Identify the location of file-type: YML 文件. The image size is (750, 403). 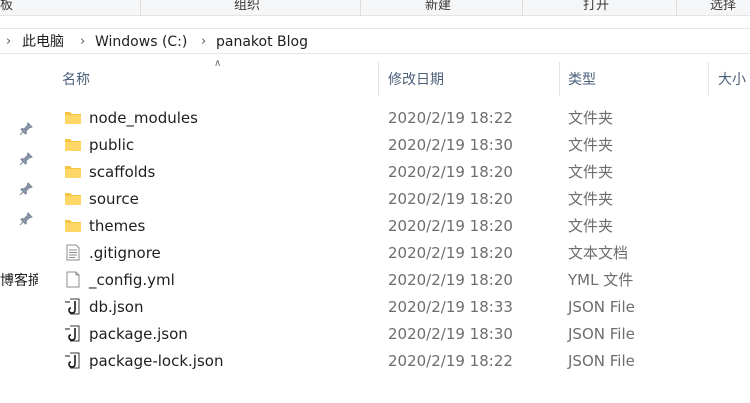
(601, 280).